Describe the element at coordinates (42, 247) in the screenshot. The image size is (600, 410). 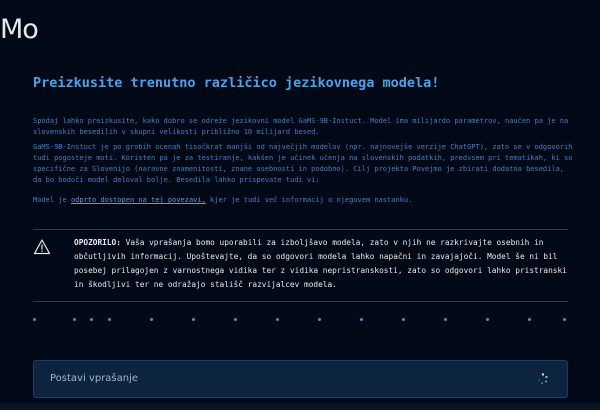
I see `warning-triangle-icon` at that location.